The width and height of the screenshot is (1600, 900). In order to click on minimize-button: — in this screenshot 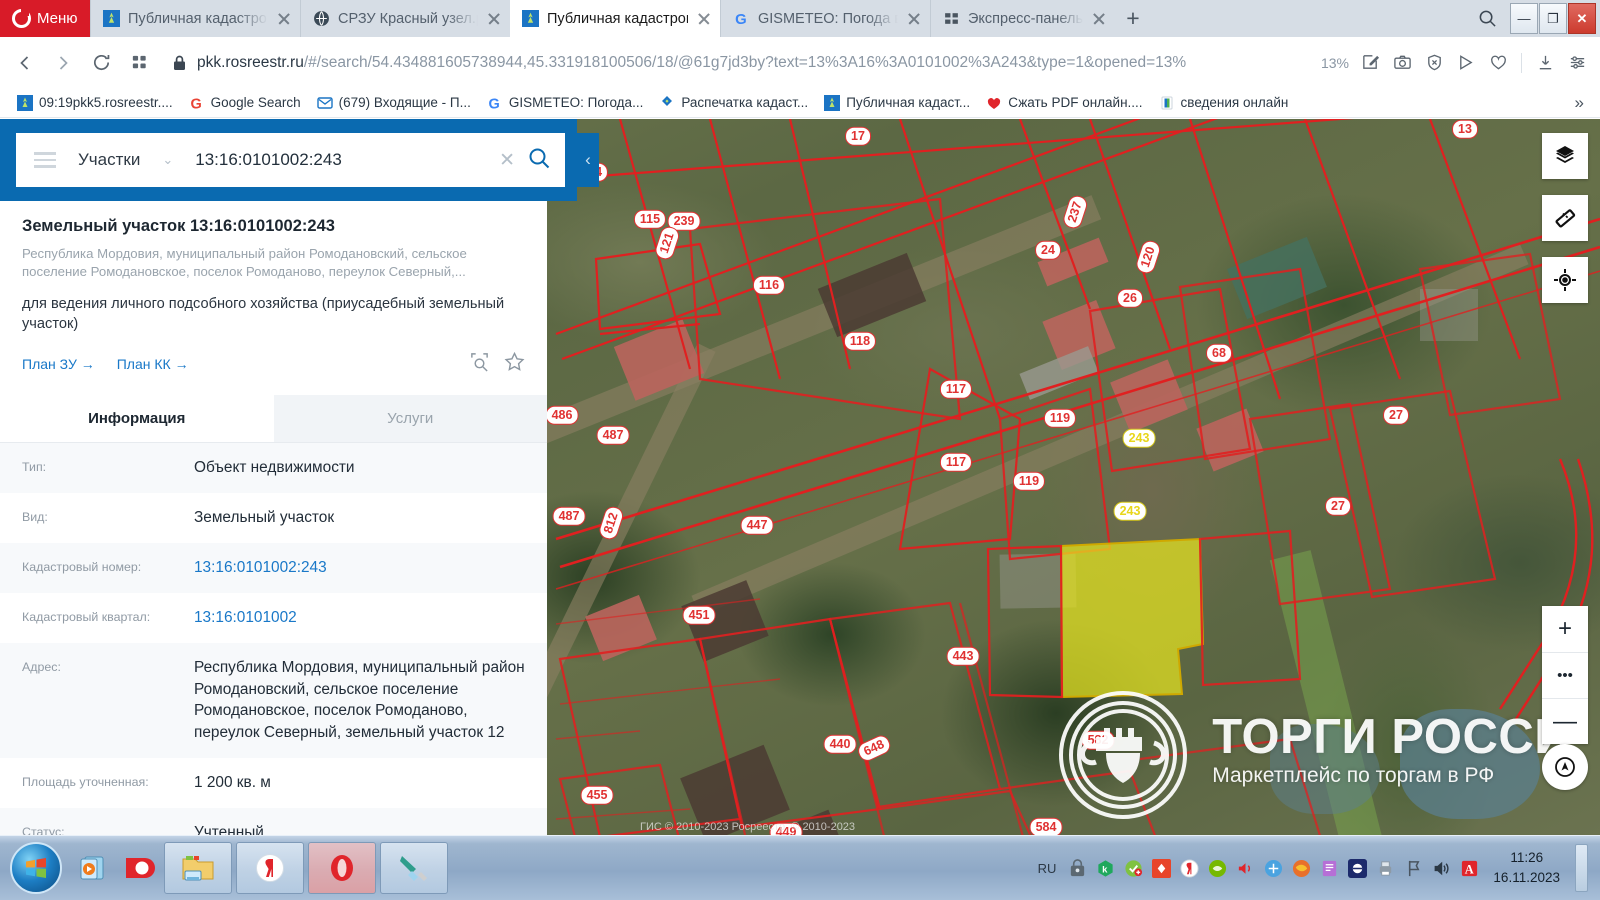, I will do `click(1524, 18)`.